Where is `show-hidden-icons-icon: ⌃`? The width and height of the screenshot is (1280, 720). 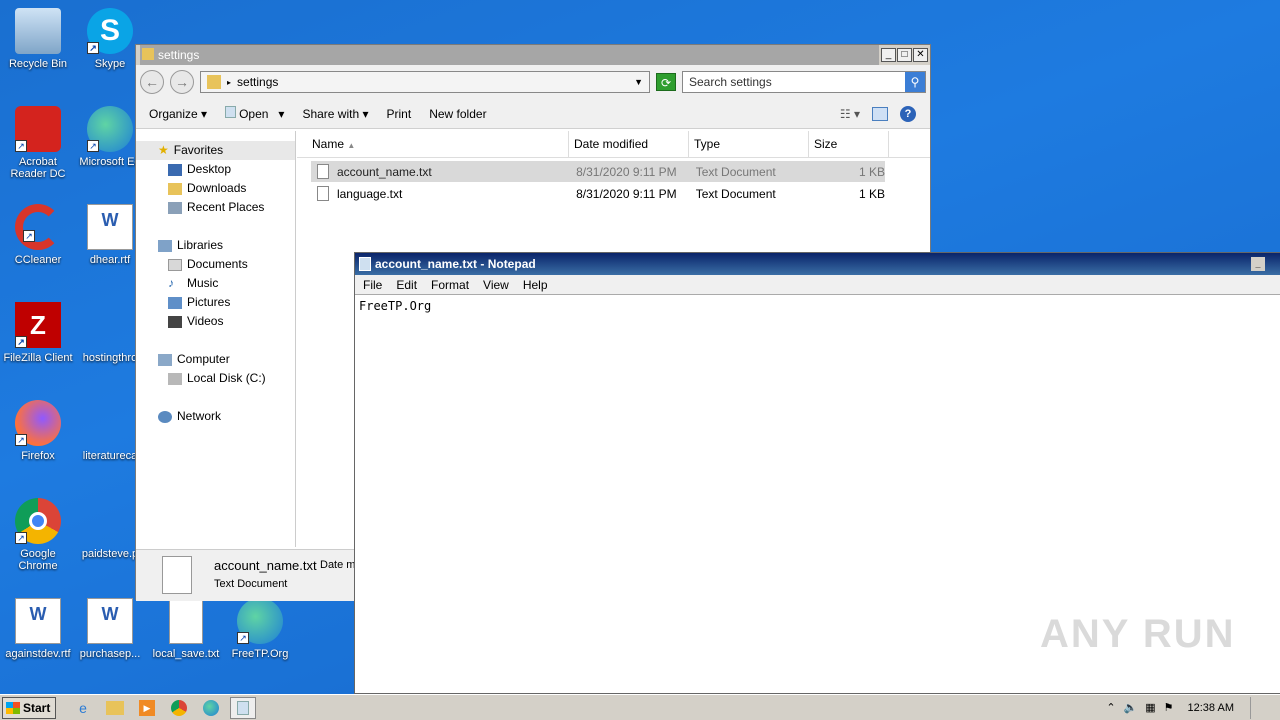 show-hidden-icons-icon: ⌃ is located at coordinates (1110, 707).